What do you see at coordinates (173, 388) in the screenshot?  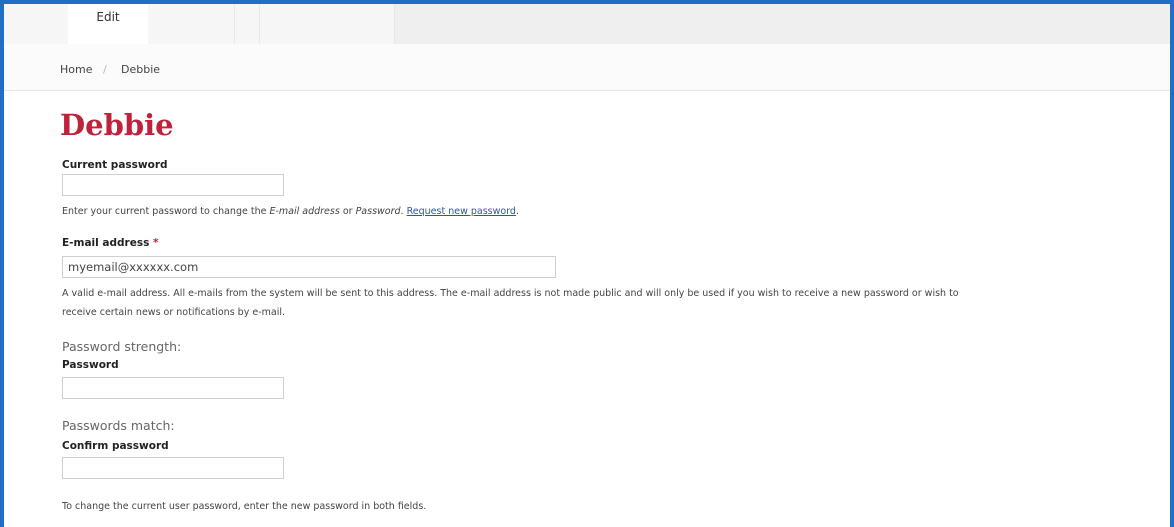 I see `password-input` at bounding box center [173, 388].